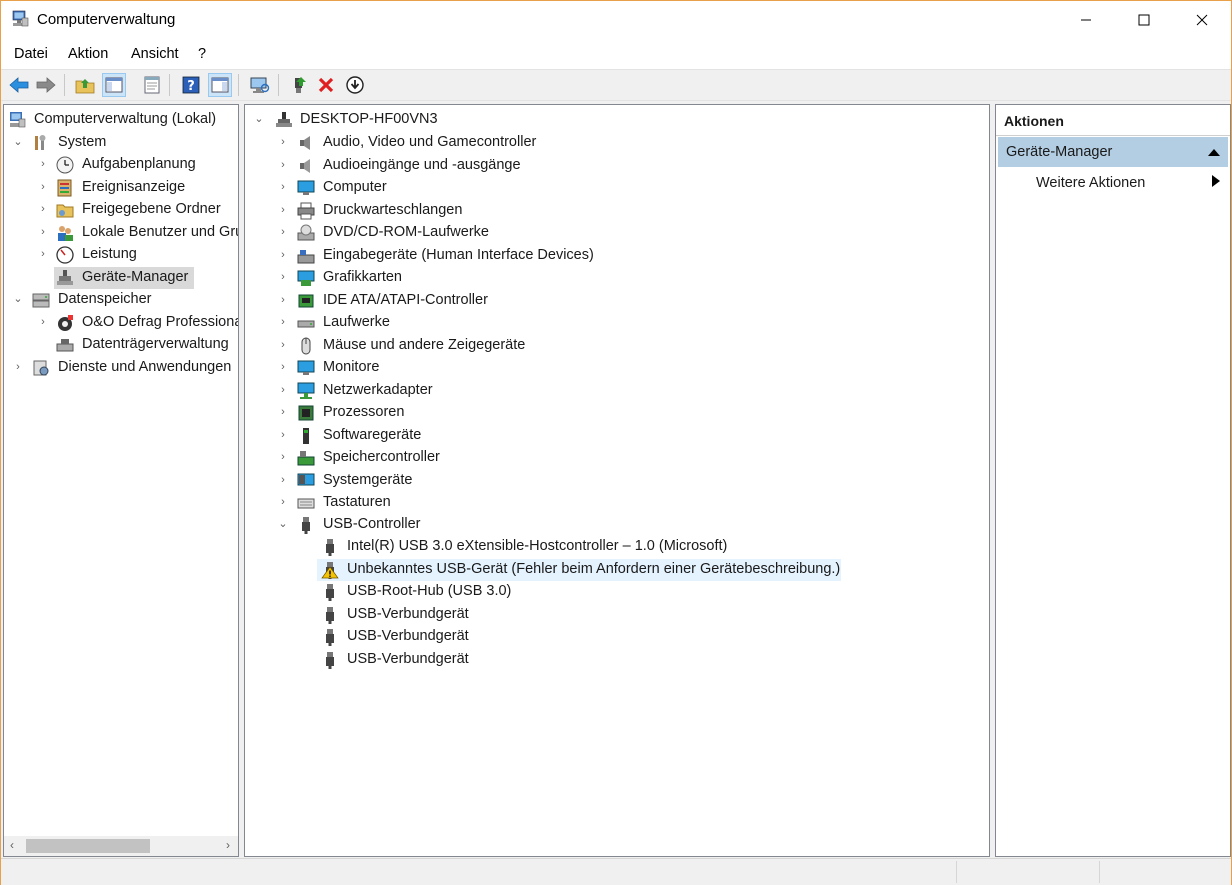 Image resolution: width=1232 pixels, height=885 pixels. I want to click on tree-item-oo-defrag: › O&O Defrag Professiona, so click(121, 323).